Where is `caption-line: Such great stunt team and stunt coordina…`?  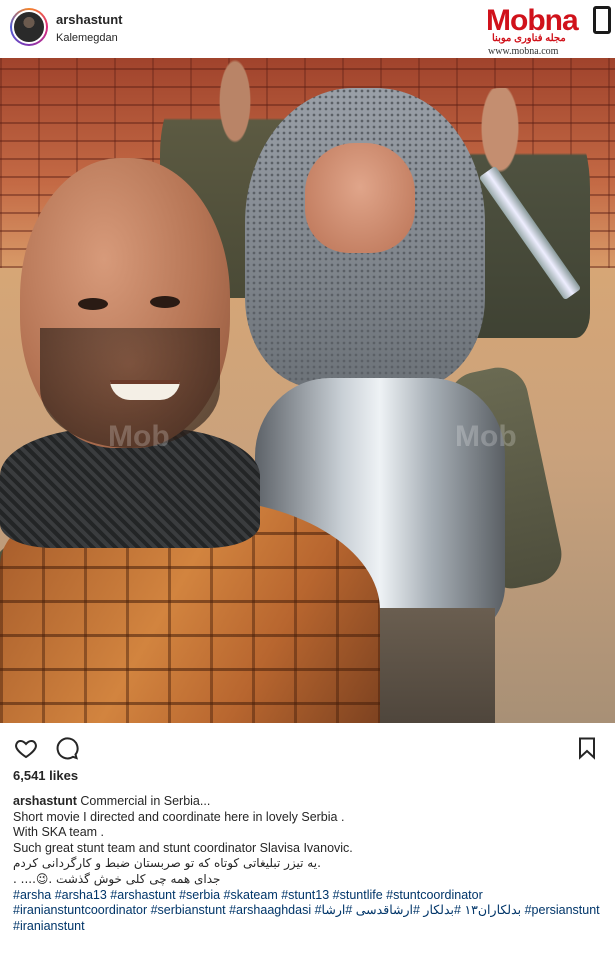
caption-line: Such great stunt team and stunt coordina… is located at coordinates (183, 847).